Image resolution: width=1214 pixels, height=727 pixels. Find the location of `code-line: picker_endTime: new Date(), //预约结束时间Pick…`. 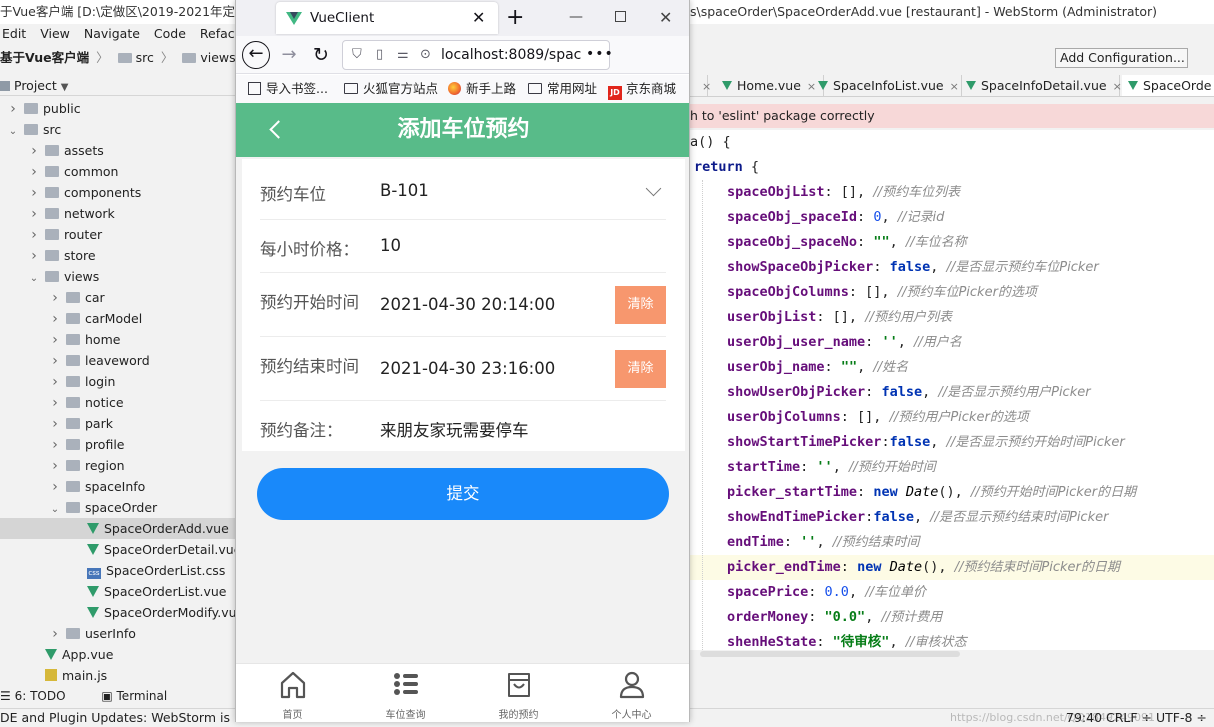

code-line: picker_endTime: new Date(), //预约结束时间Pick… is located at coordinates (952, 567).